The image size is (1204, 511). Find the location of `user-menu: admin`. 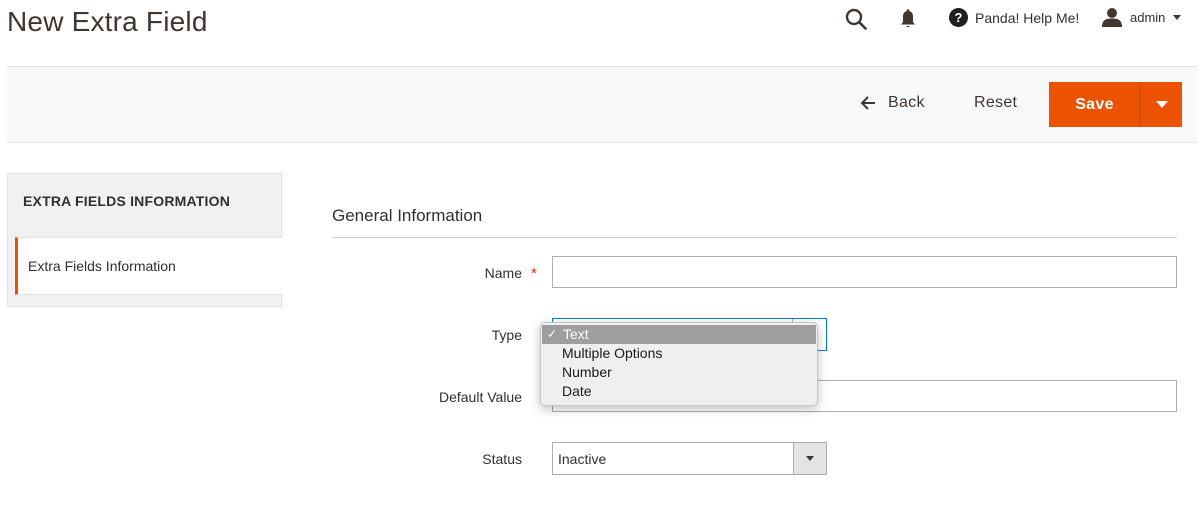

user-menu: admin is located at coordinates (1141, 17).